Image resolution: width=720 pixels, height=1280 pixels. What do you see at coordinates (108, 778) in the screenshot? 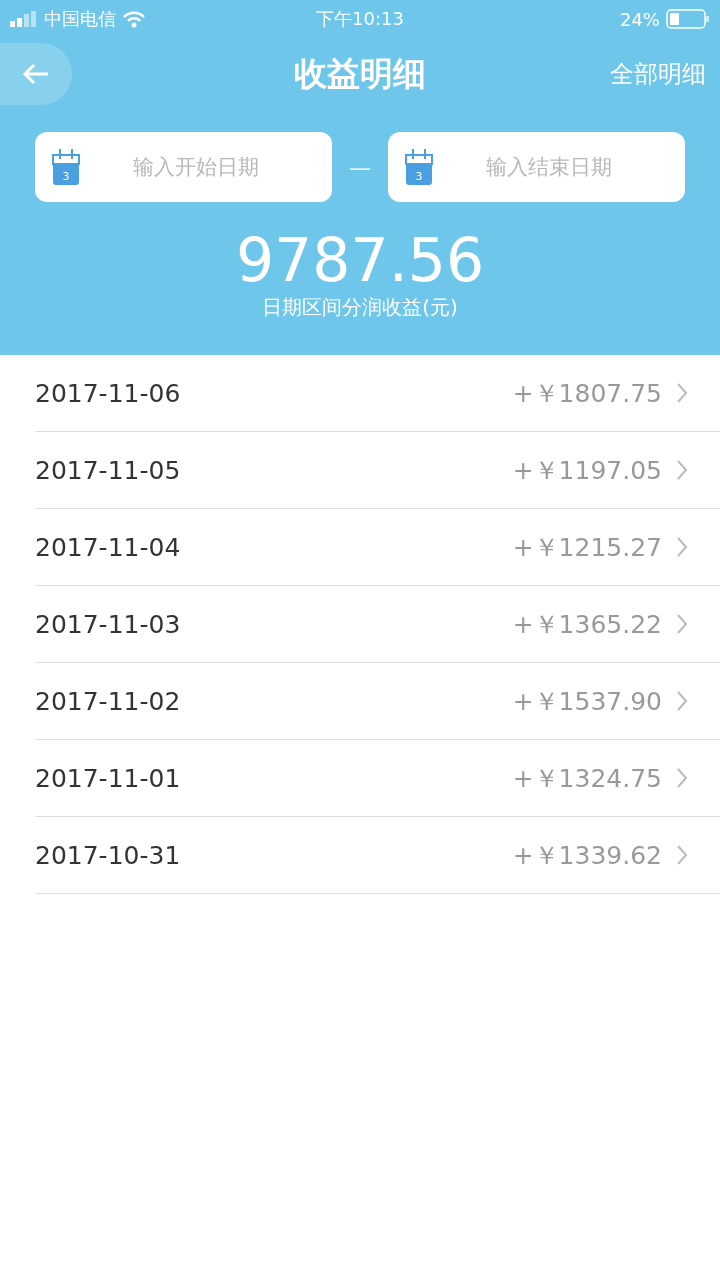
I see `row-date: 2017-11-01` at bounding box center [108, 778].